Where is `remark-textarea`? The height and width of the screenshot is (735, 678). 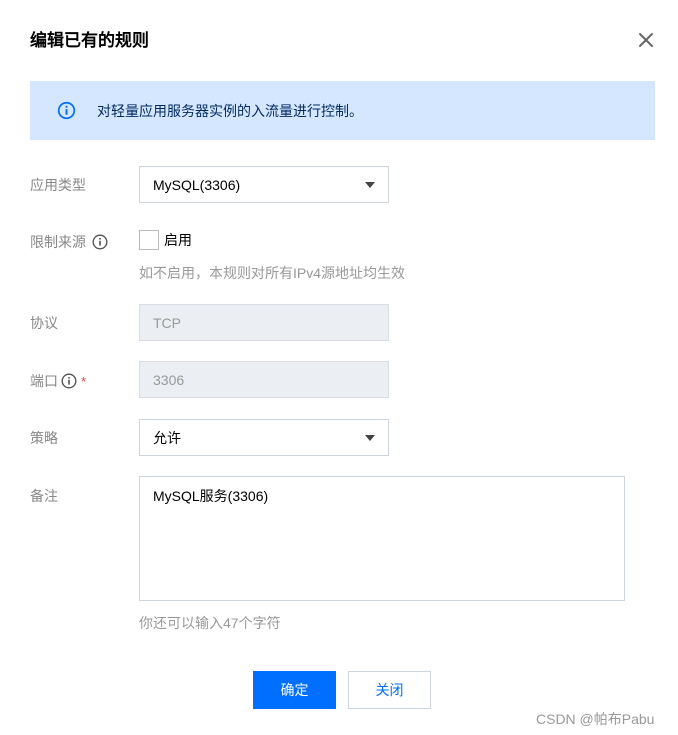 remark-textarea is located at coordinates (382, 538).